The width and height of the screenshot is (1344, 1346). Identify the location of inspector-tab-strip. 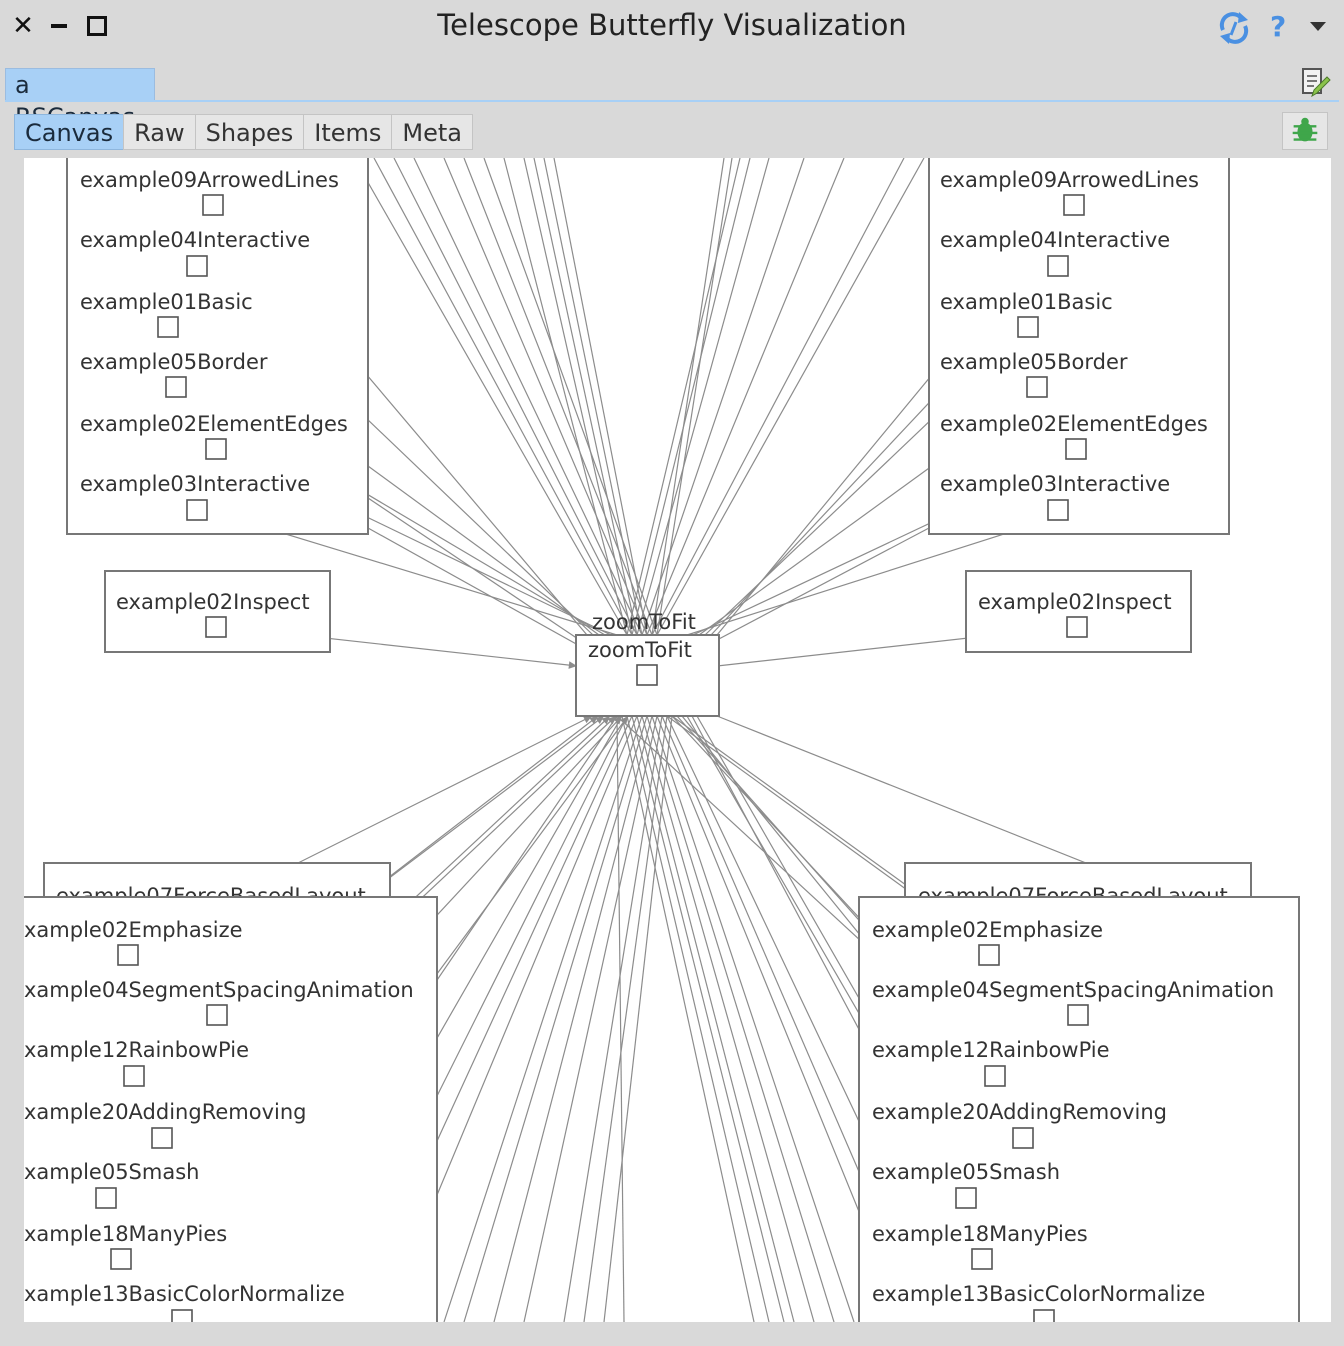
(672, 101).